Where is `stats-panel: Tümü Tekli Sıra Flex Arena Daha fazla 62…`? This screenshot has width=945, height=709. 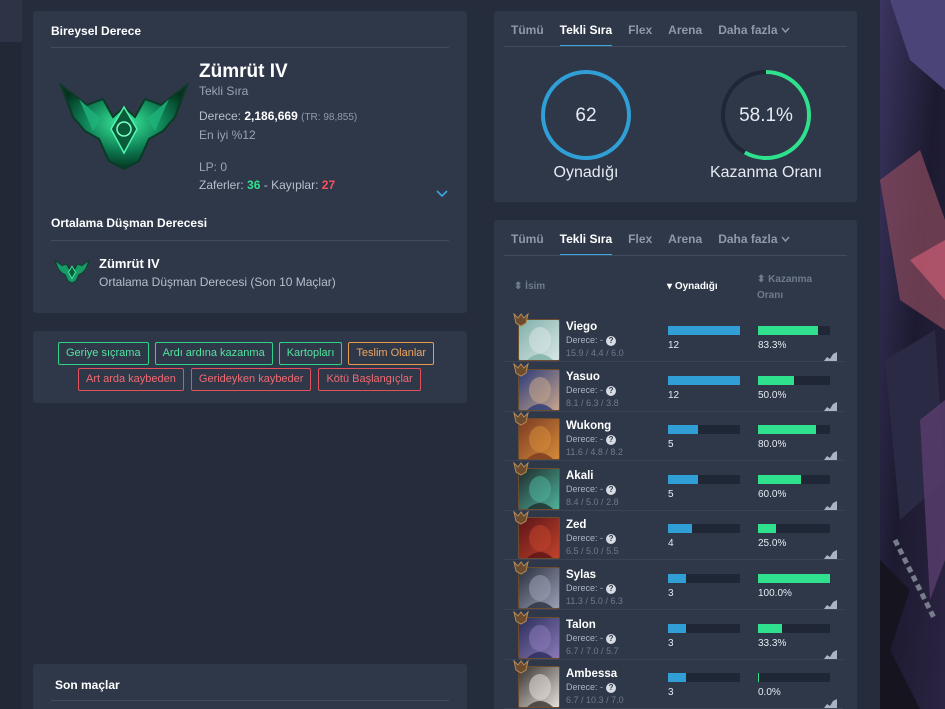 stats-panel: Tümü Tekli Sıra Flex Arena Daha fazla 62… is located at coordinates (675, 106).